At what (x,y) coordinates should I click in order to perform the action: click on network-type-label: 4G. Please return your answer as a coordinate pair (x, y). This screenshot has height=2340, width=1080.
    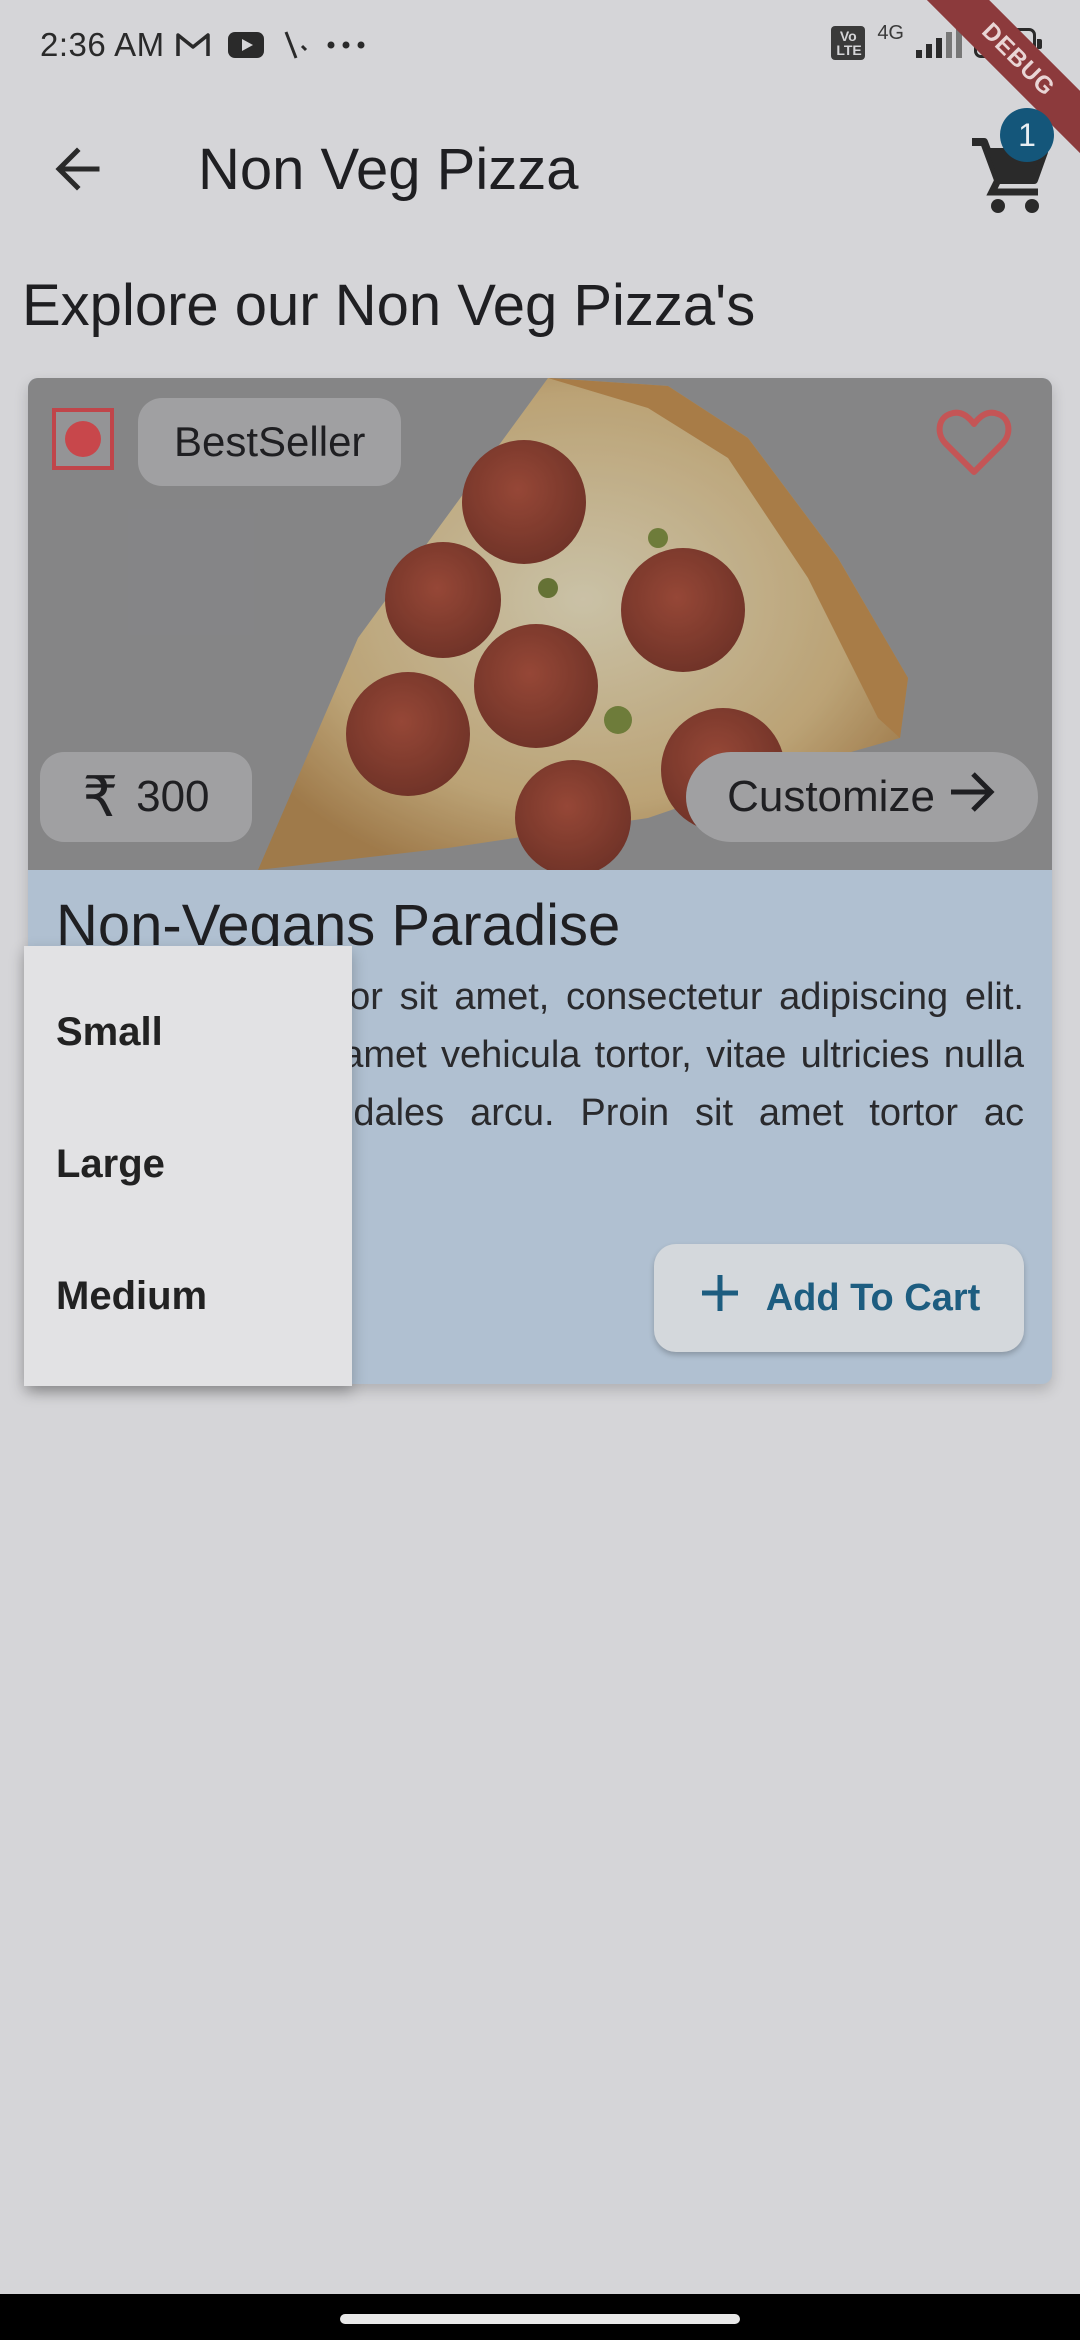
    Looking at the image, I should click on (890, 32).